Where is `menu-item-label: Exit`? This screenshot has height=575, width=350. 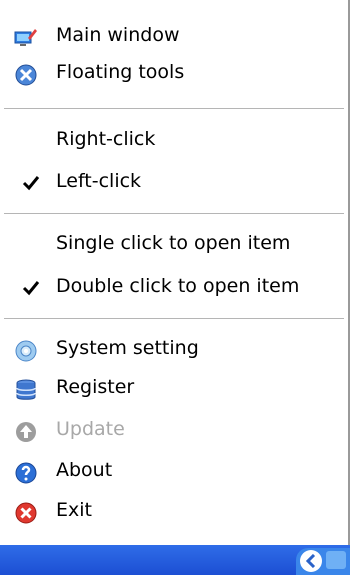
menu-item-label: Exit is located at coordinates (74, 510).